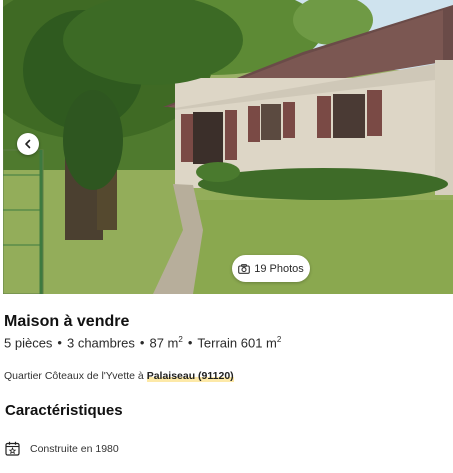  What do you see at coordinates (64, 410) in the screenshot?
I see `characteristics-title: Caractéristiques` at bounding box center [64, 410].